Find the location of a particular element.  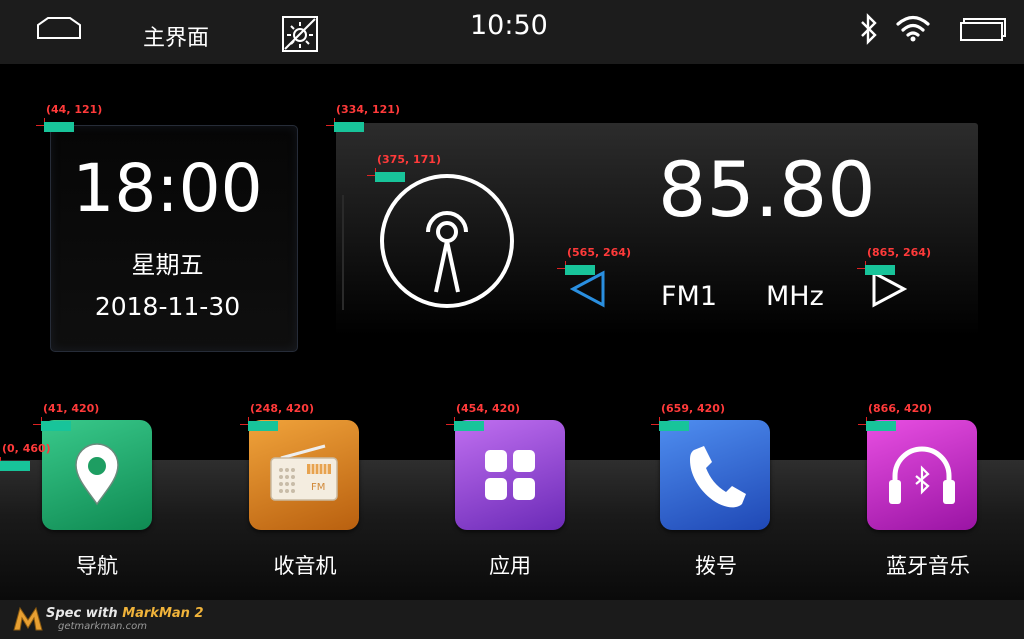

clock-widget-weekday: 星期五 is located at coordinates (167, 265).